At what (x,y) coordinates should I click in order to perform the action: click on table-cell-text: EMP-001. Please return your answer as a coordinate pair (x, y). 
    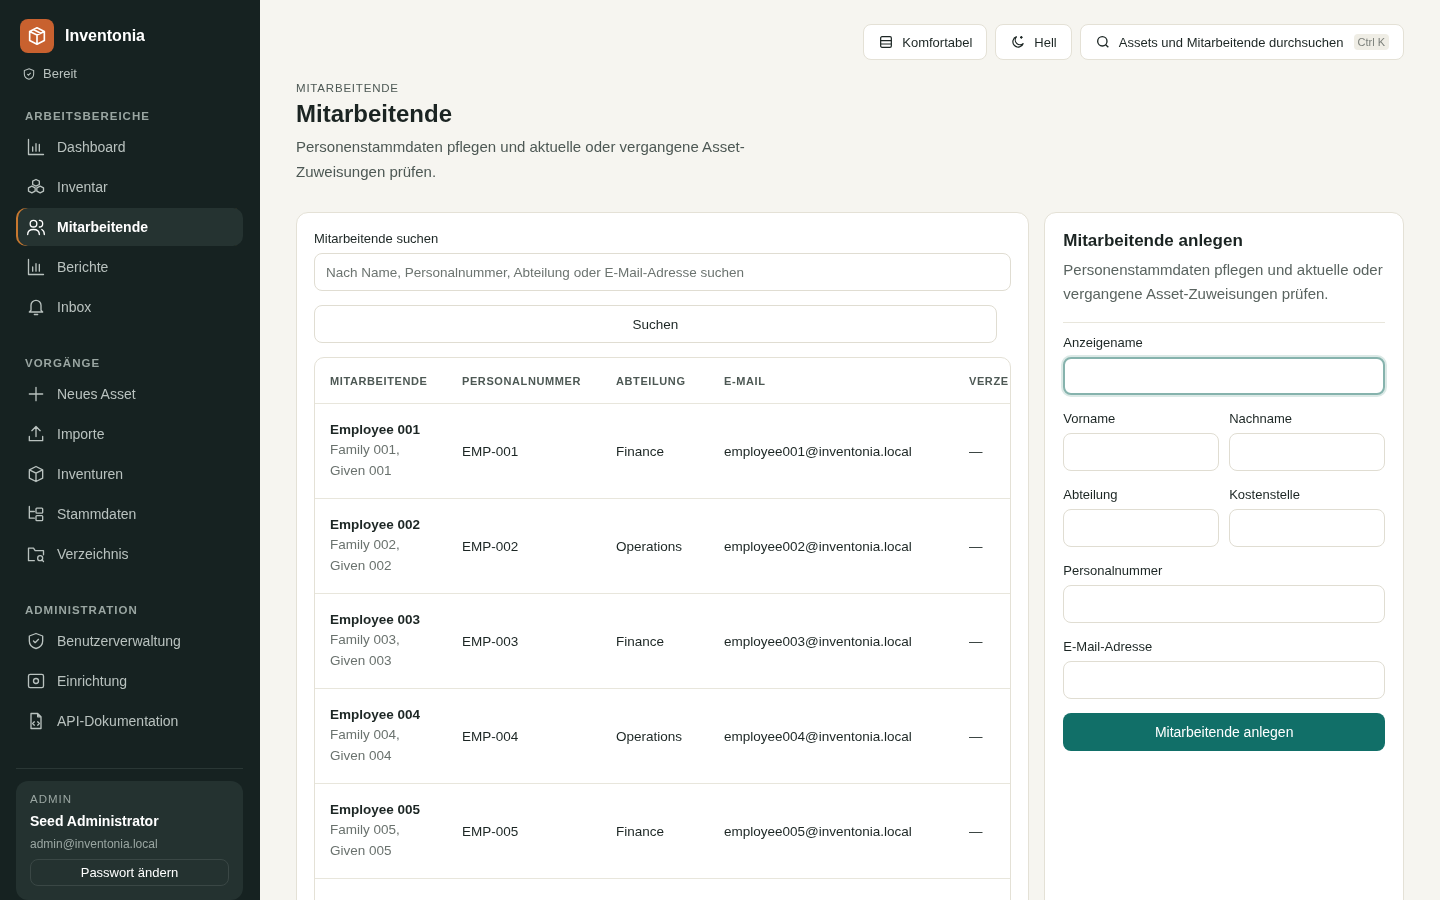
    Looking at the image, I should click on (491, 451).